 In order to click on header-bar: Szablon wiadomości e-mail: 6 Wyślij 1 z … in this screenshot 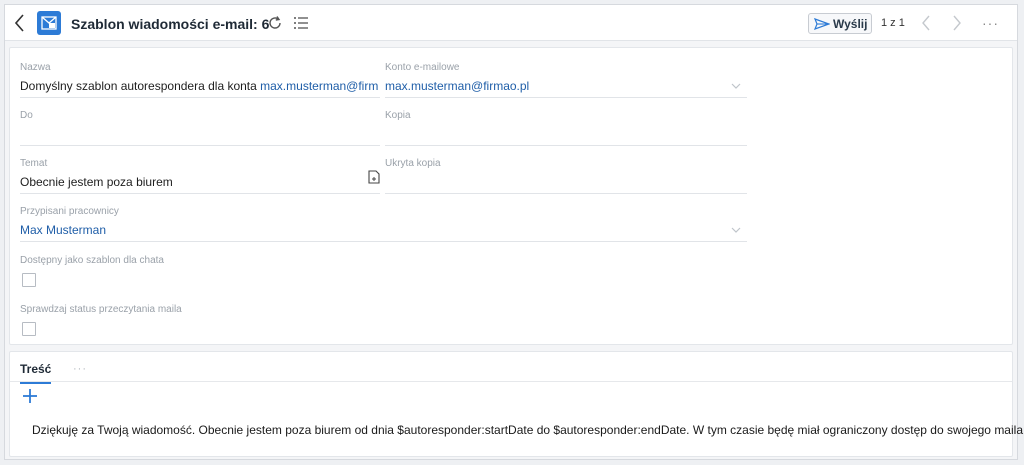, I will do `click(511, 23)`.